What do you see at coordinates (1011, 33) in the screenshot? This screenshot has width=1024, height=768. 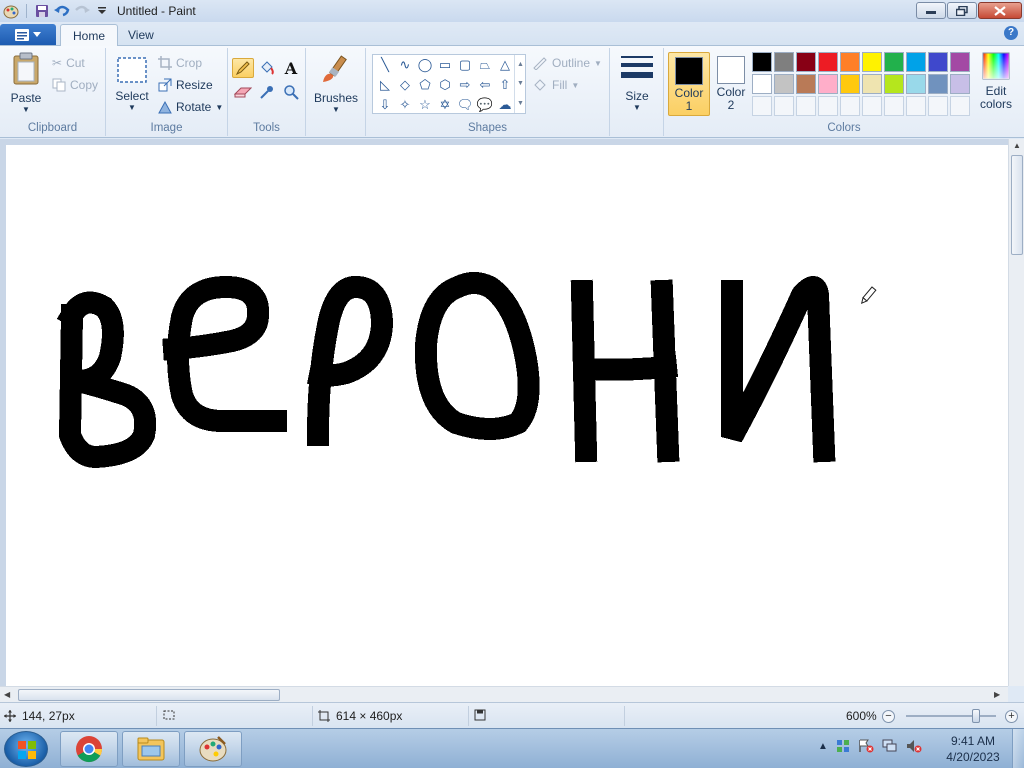 I see `help-icon: ?` at bounding box center [1011, 33].